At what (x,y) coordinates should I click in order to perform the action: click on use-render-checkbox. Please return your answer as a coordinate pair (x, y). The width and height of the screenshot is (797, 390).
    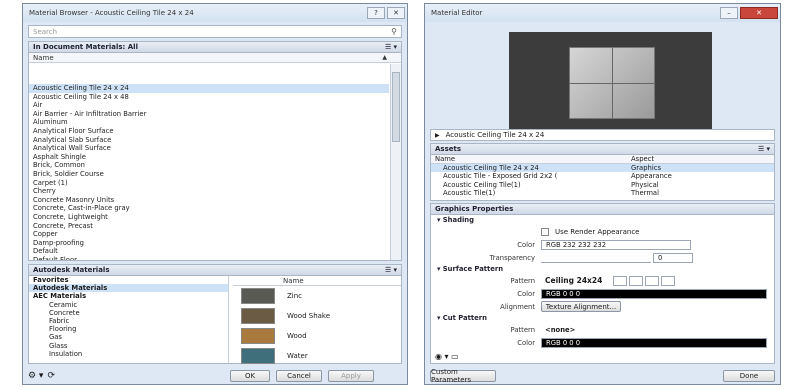
    Looking at the image, I should click on (545, 231).